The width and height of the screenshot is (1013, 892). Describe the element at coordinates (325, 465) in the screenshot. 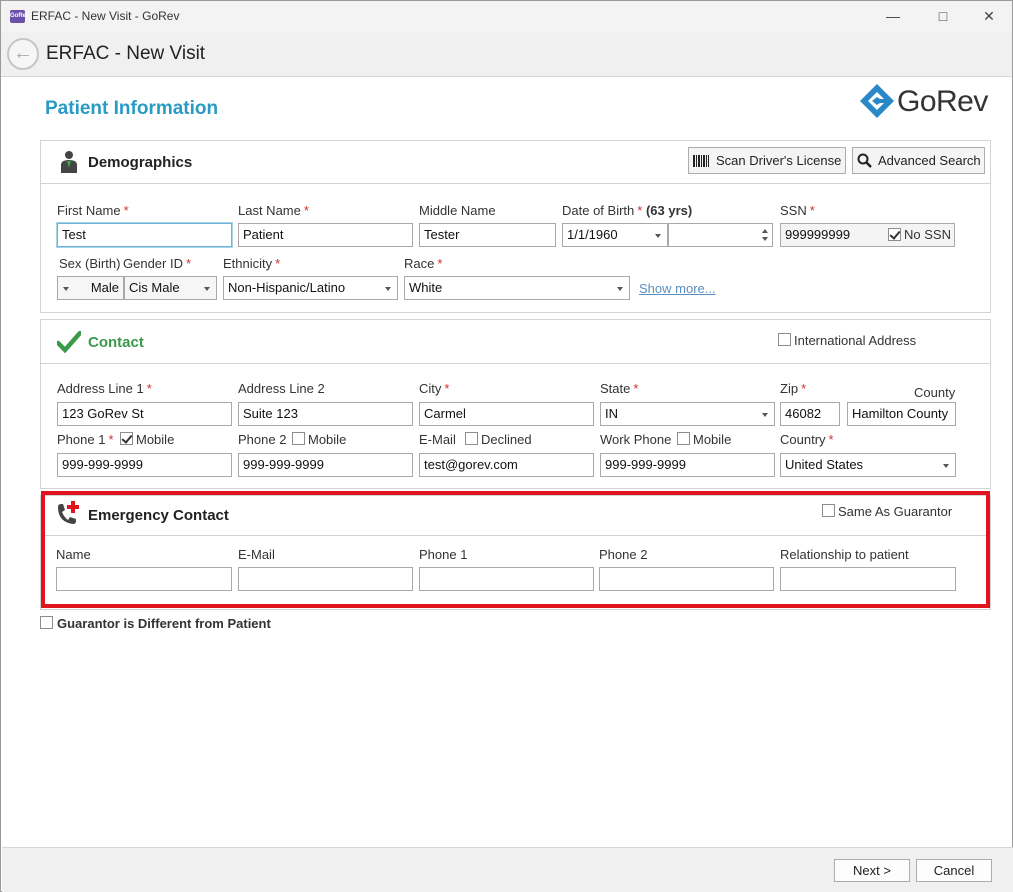

I see `phone2-input: 999-999-9999` at that location.